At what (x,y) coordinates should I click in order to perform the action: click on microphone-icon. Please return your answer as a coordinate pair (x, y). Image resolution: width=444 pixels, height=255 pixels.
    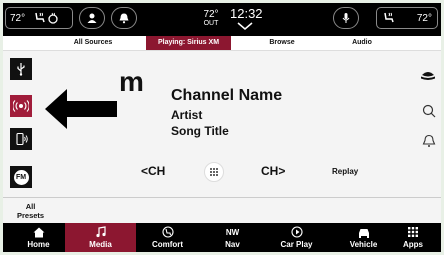
    Looking at the image, I should click on (346, 18).